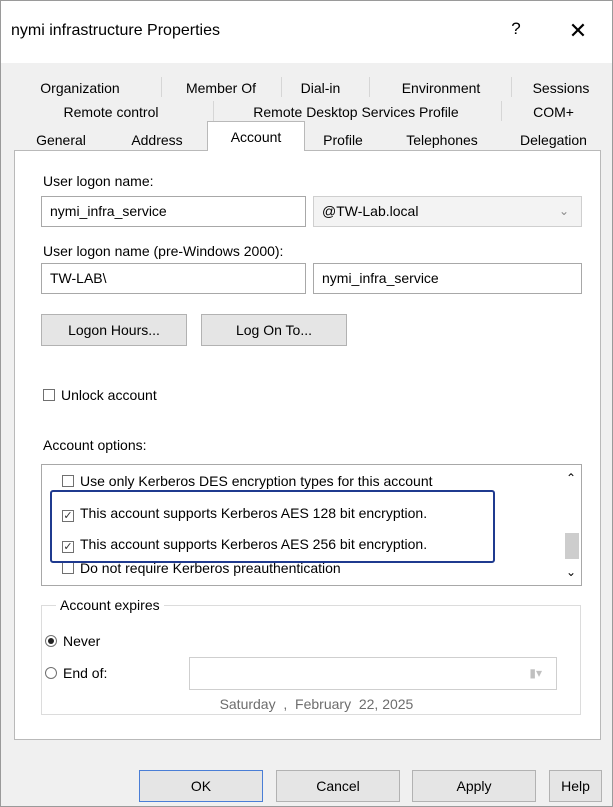  What do you see at coordinates (575, 786) in the screenshot?
I see `help-button: Help` at bounding box center [575, 786].